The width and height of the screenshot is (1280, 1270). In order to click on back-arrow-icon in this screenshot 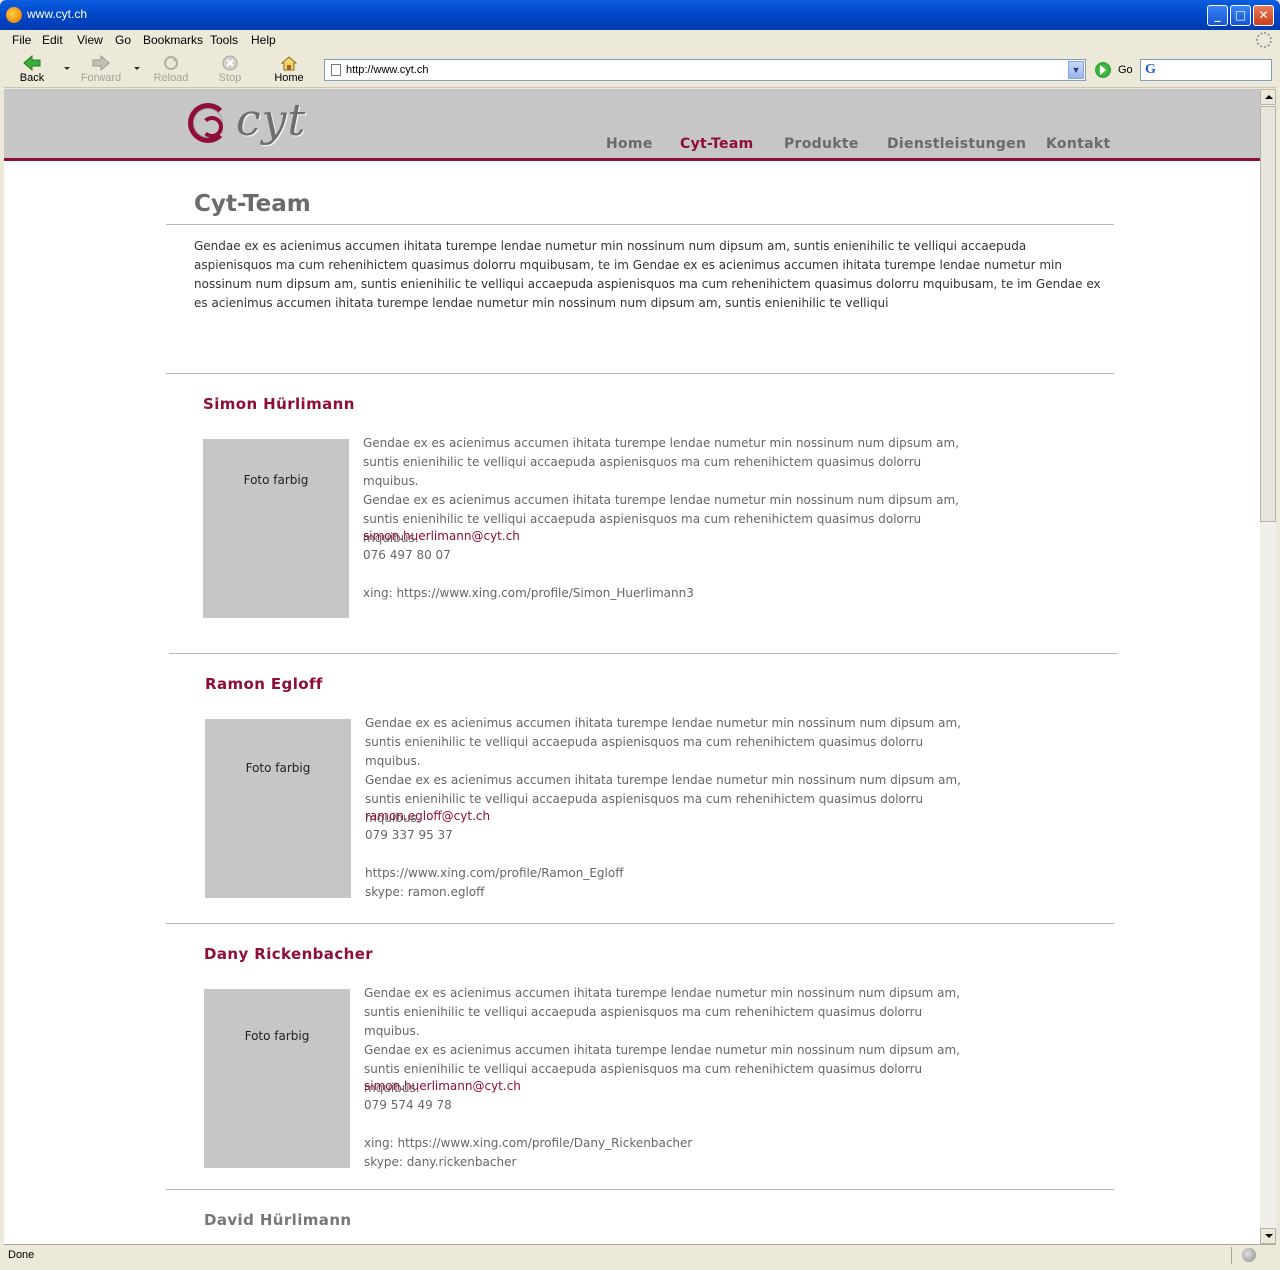, I will do `click(32, 63)`.